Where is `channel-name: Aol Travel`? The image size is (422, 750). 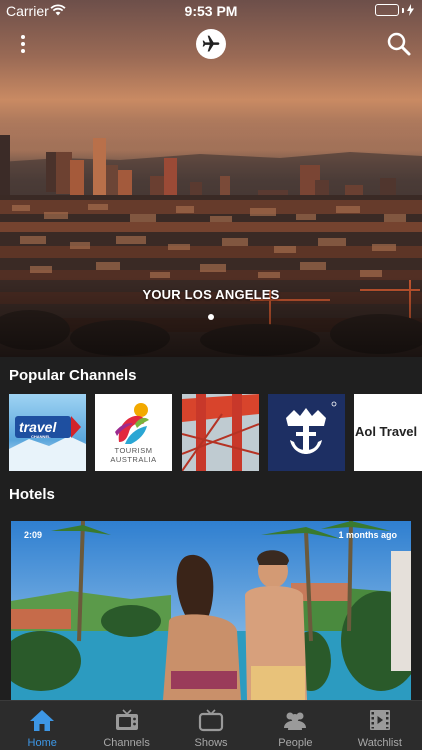
channel-name: Aol Travel is located at coordinates (386, 431).